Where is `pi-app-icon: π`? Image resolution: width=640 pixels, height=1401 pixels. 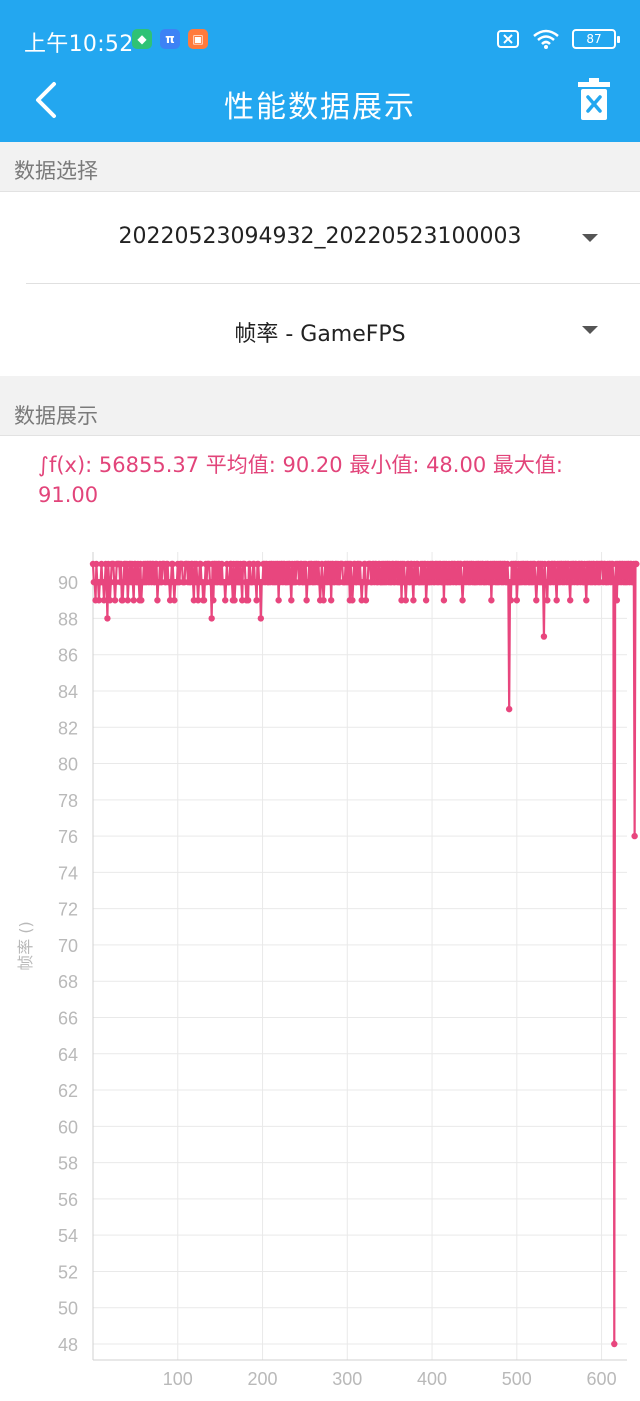 pi-app-icon: π is located at coordinates (170, 39).